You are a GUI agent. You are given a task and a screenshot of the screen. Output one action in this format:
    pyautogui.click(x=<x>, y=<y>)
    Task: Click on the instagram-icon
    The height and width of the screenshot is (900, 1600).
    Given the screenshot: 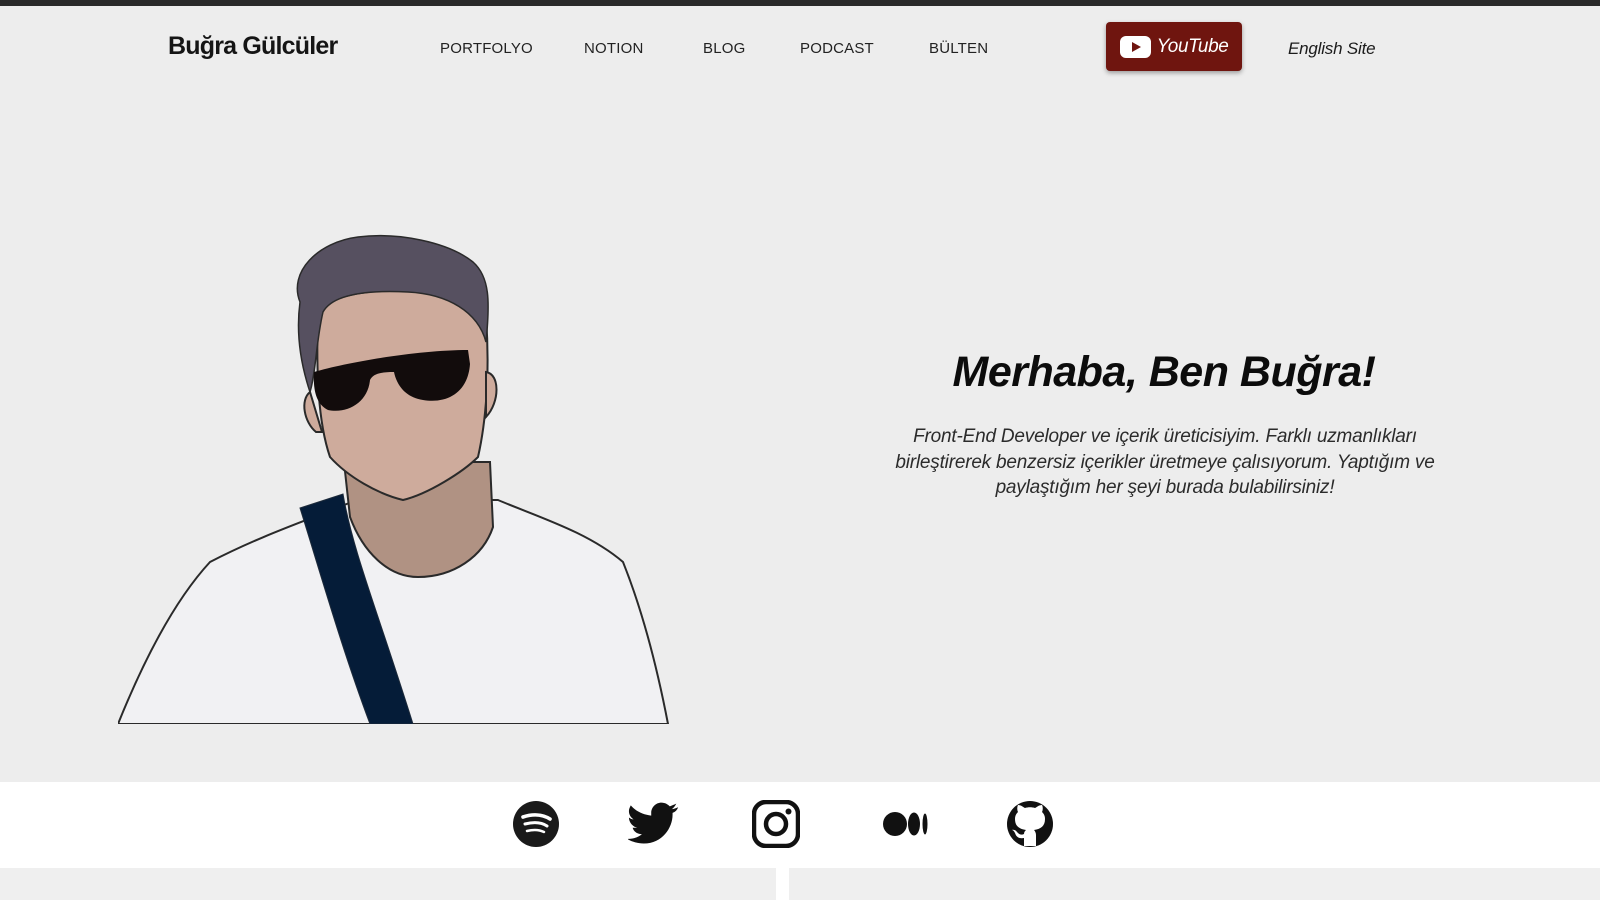 What is the action you would take?
    pyautogui.click(x=776, y=824)
    